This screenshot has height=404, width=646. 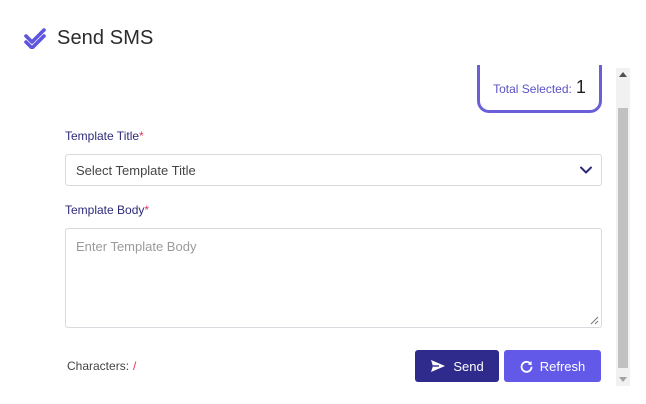 I want to click on template-title-select: Select Template Title, so click(x=333, y=170).